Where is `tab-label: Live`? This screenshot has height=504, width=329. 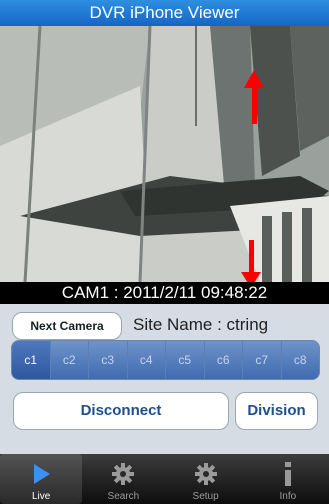 tab-label: Live is located at coordinates (41, 496).